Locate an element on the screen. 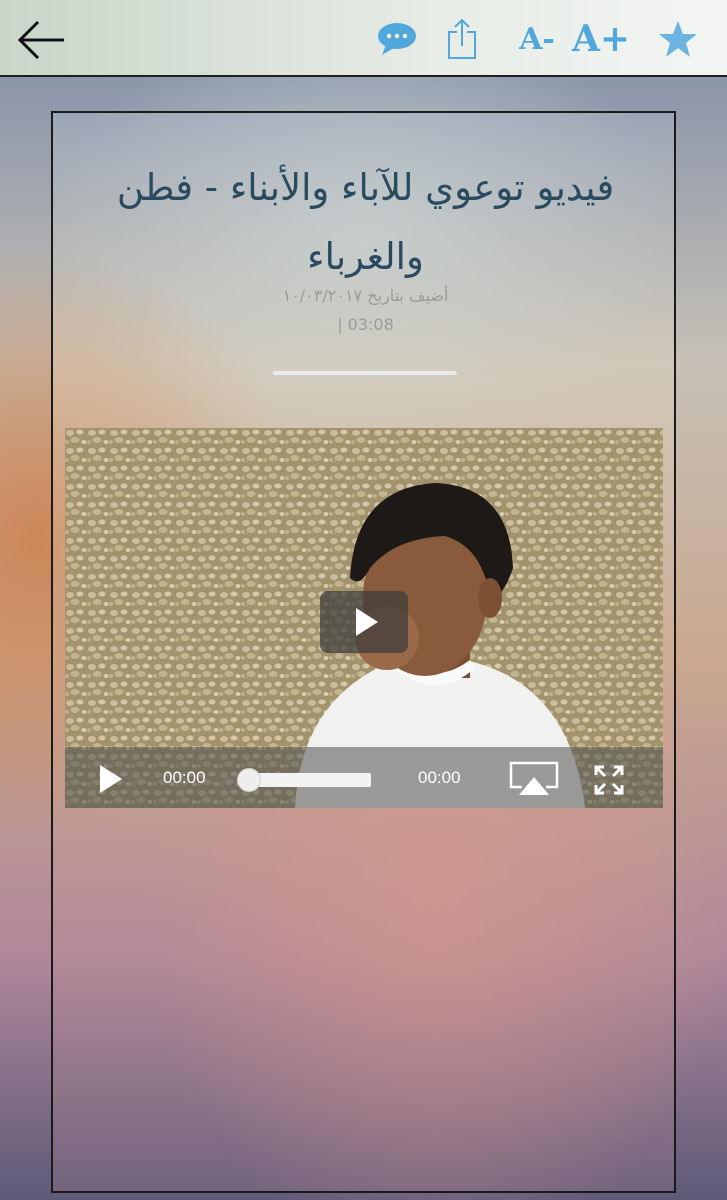  control-play-button is located at coordinates (111, 779).